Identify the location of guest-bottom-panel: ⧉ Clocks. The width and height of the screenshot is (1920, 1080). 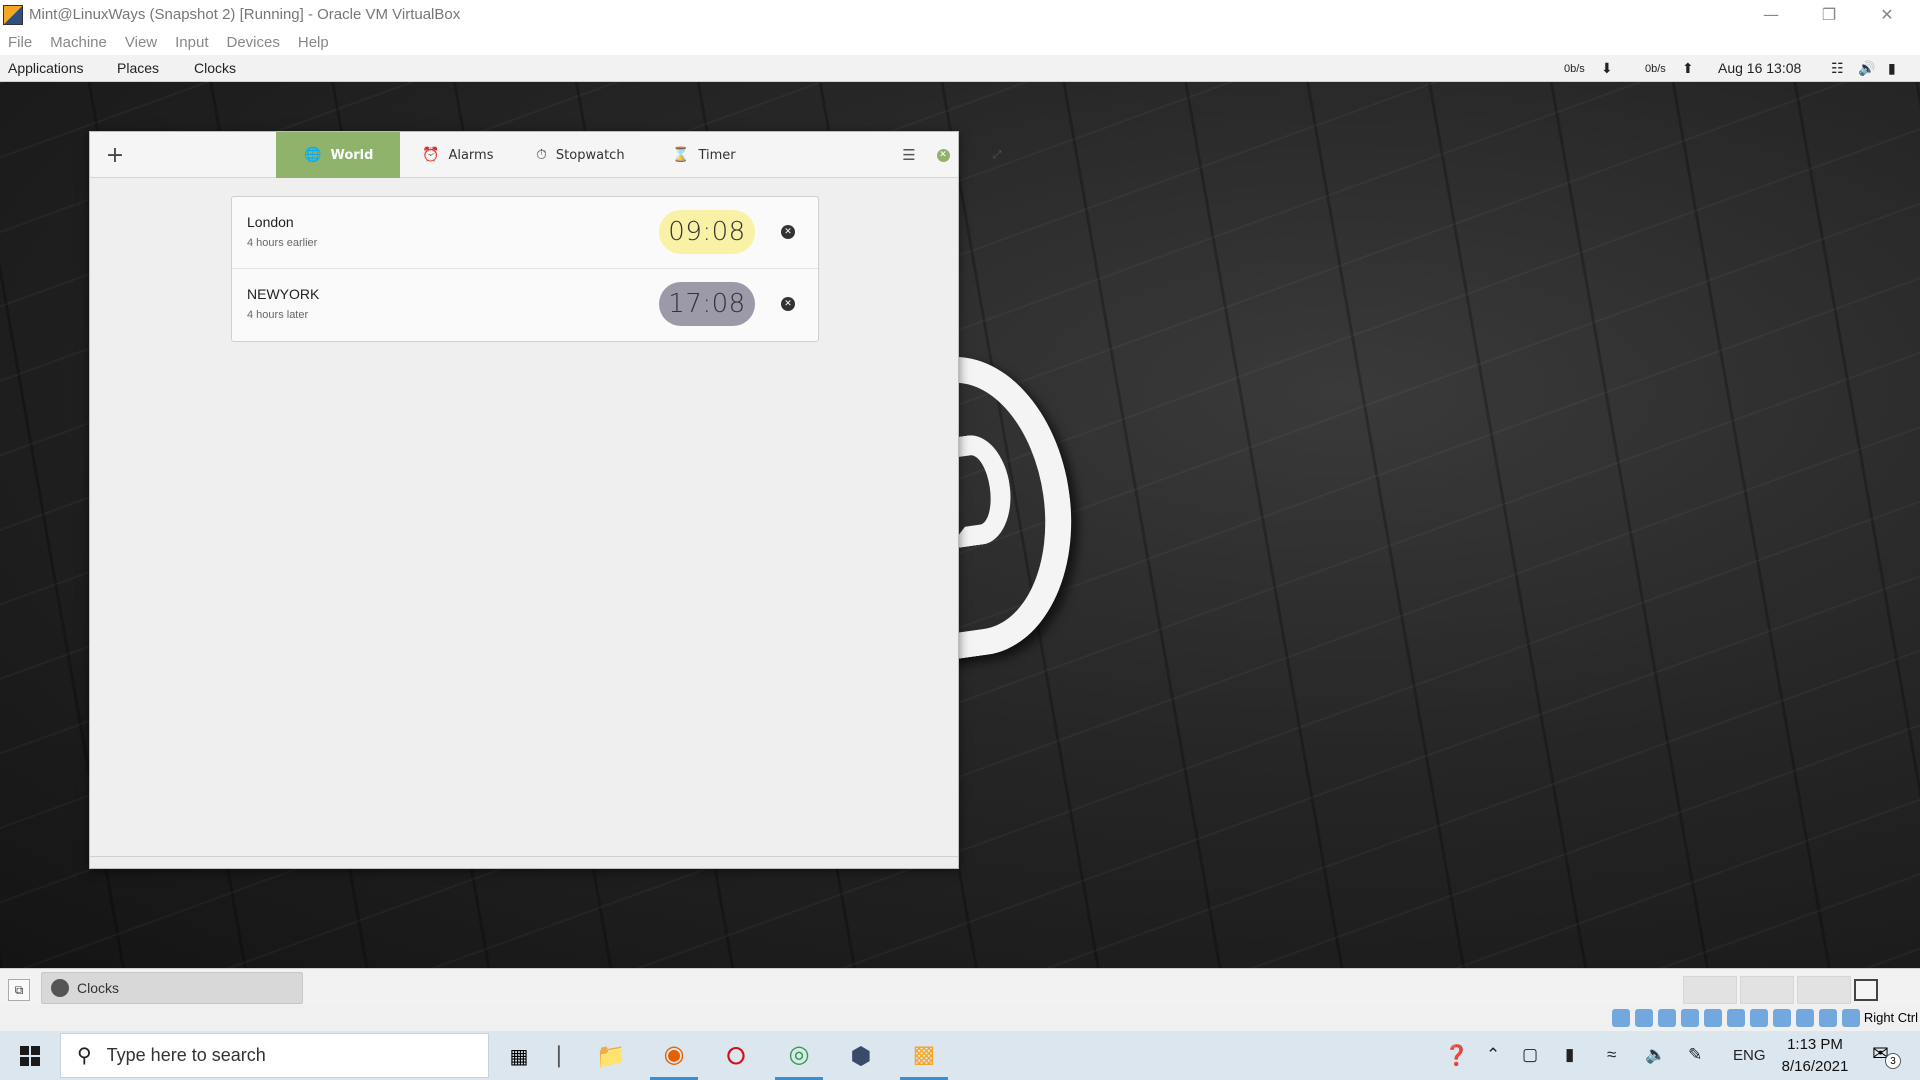
(960, 989).